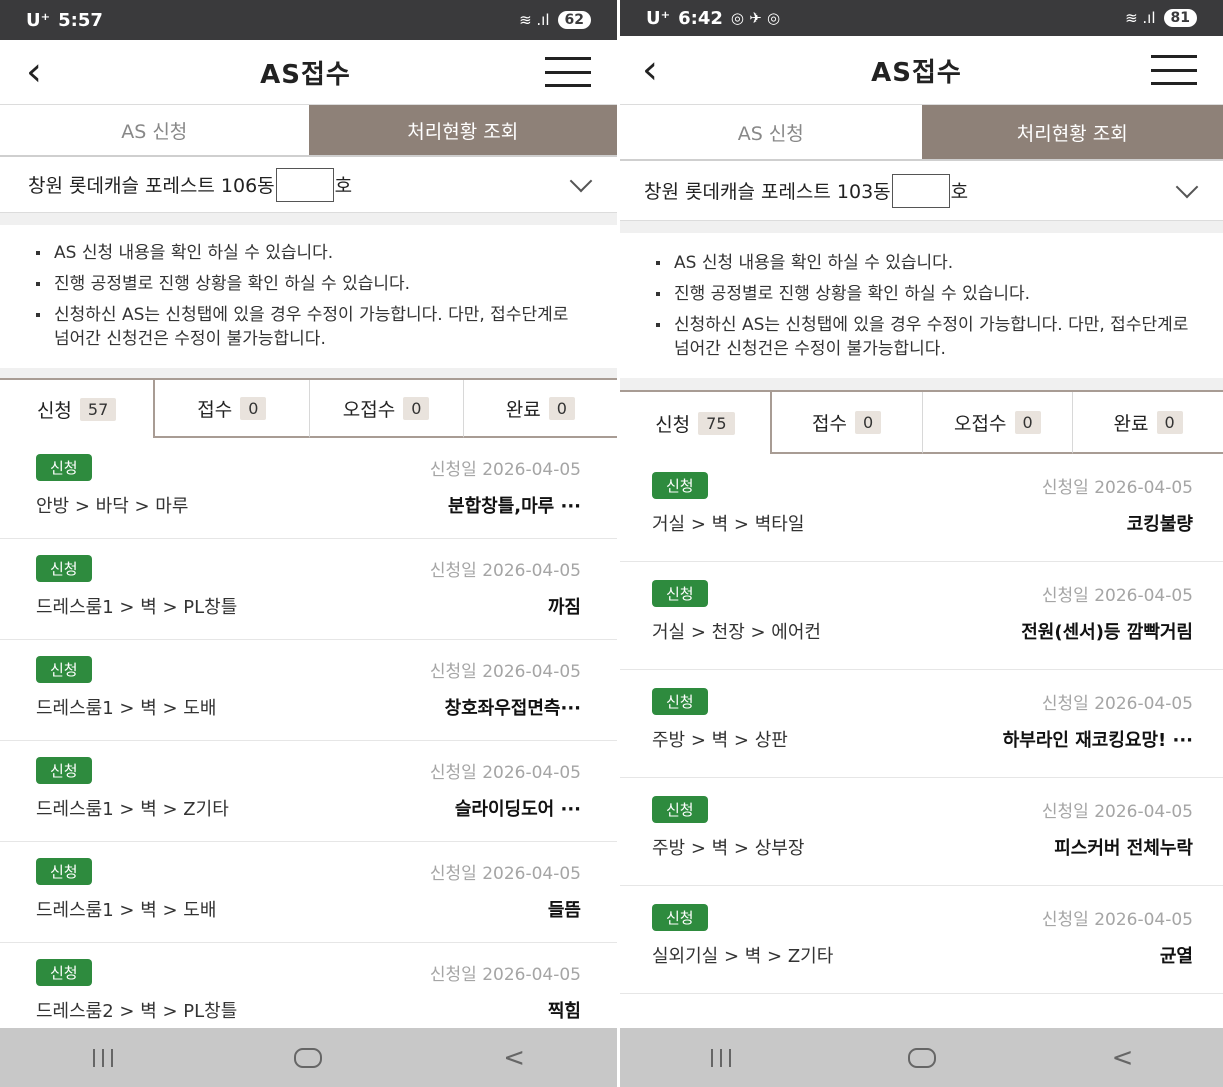 This screenshot has width=1223, height=1087. What do you see at coordinates (78, 409) in the screenshot?
I see `status-tab-requested: 신청 57` at bounding box center [78, 409].